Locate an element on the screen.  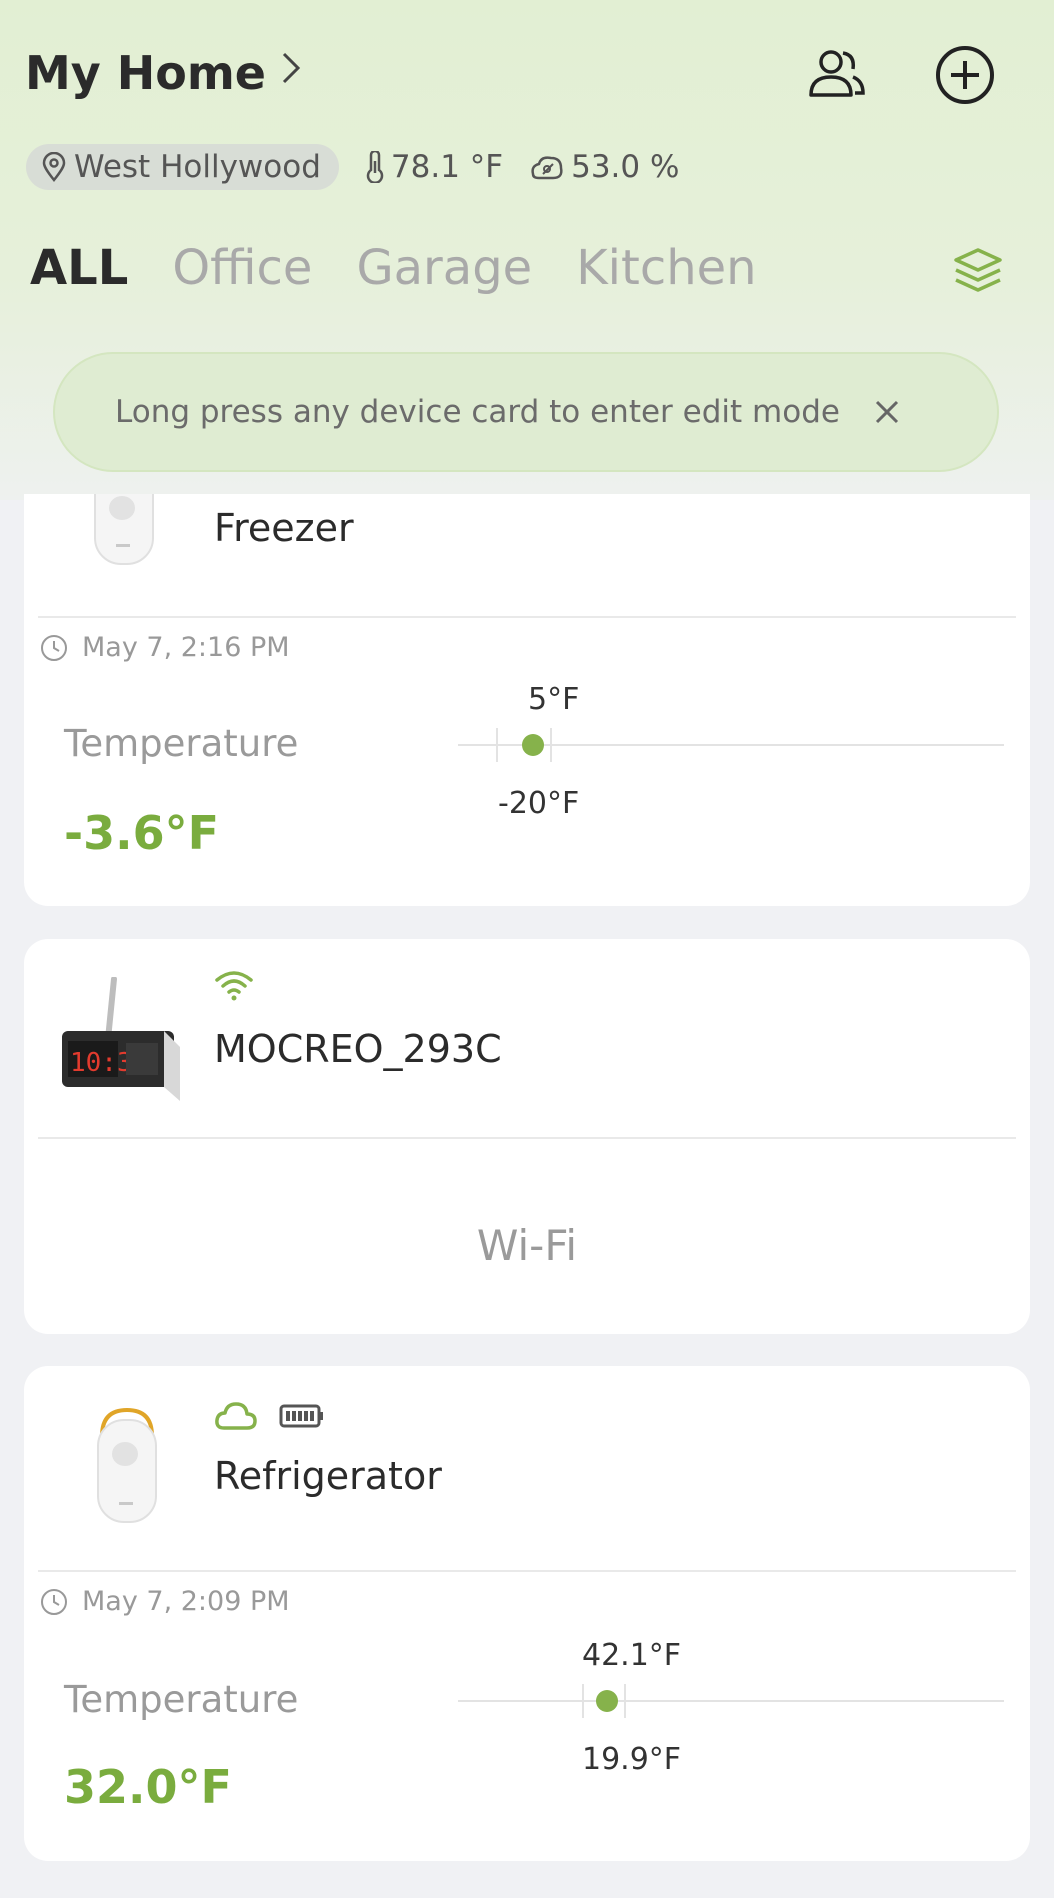
outdoor-humidity: 53.0 % is located at coordinates (604, 167).